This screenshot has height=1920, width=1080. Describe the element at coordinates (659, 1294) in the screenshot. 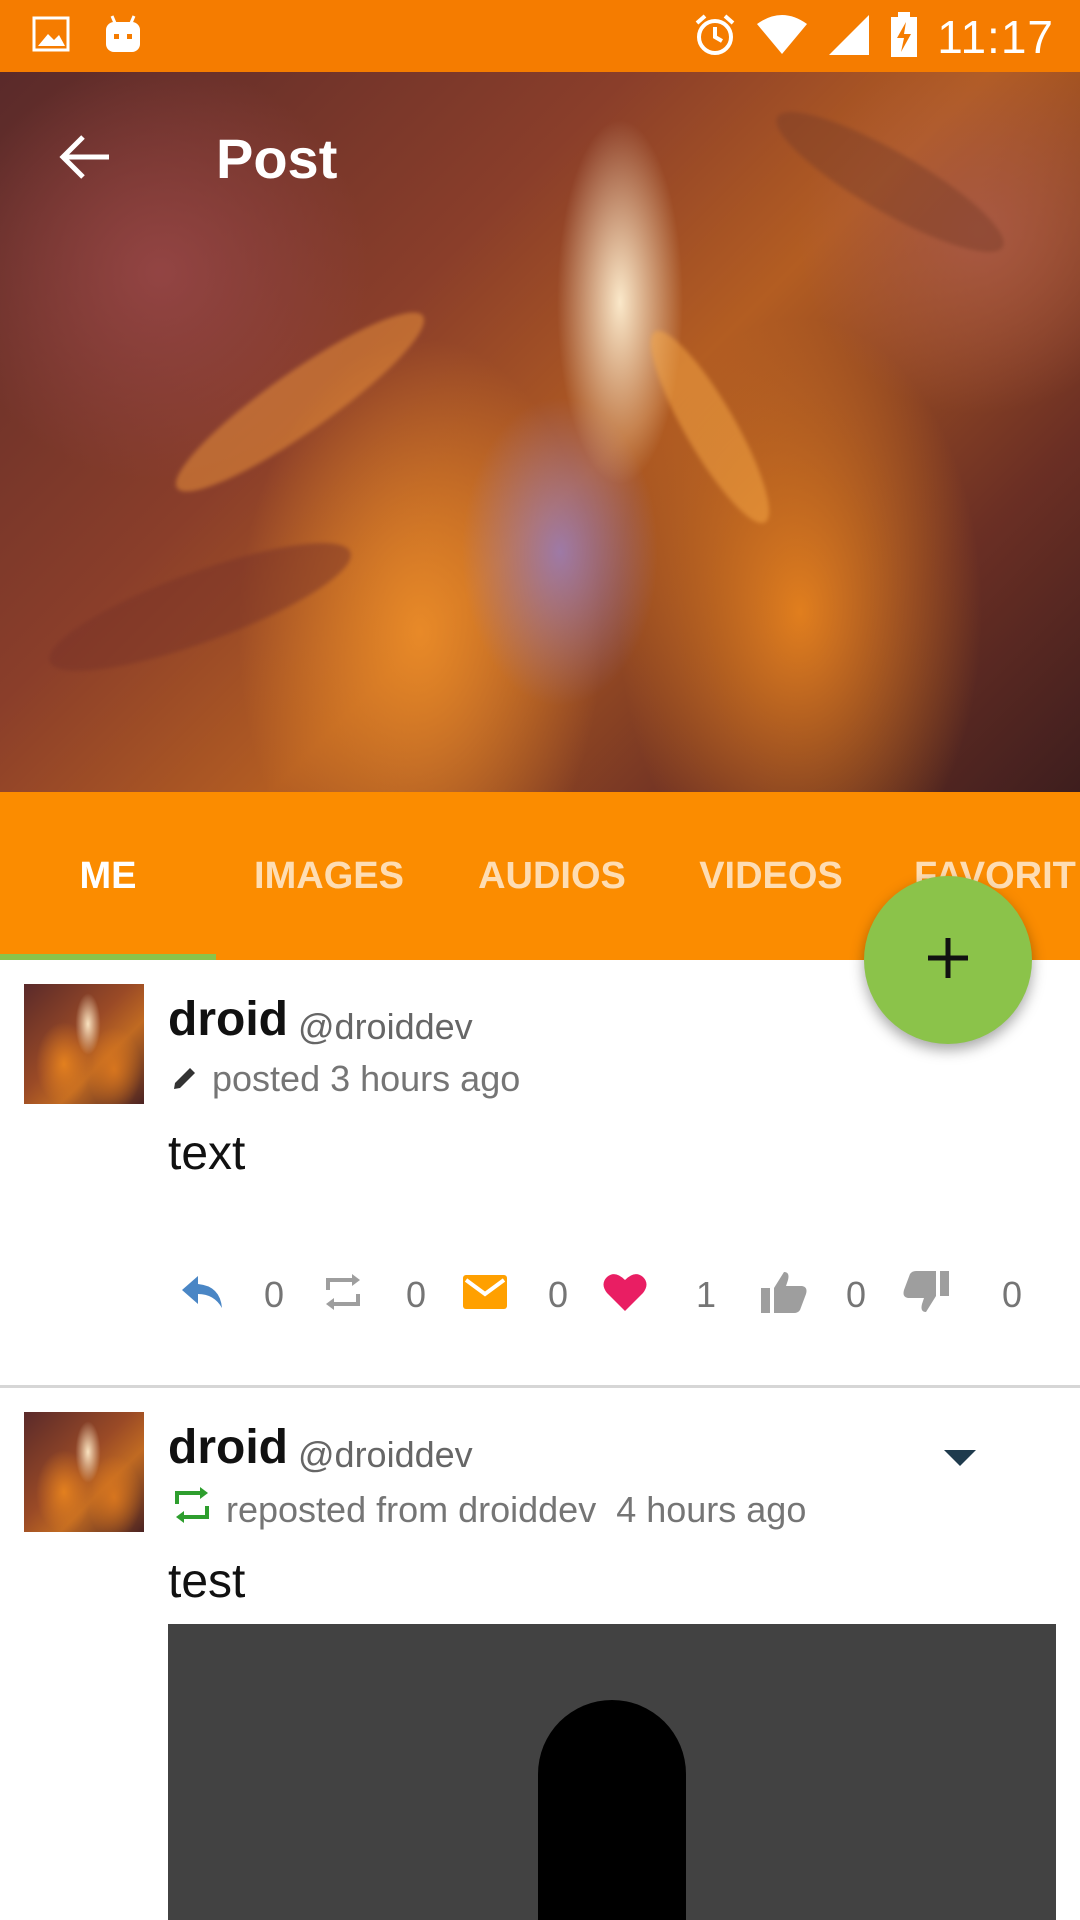

I see `like-button: 1` at that location.